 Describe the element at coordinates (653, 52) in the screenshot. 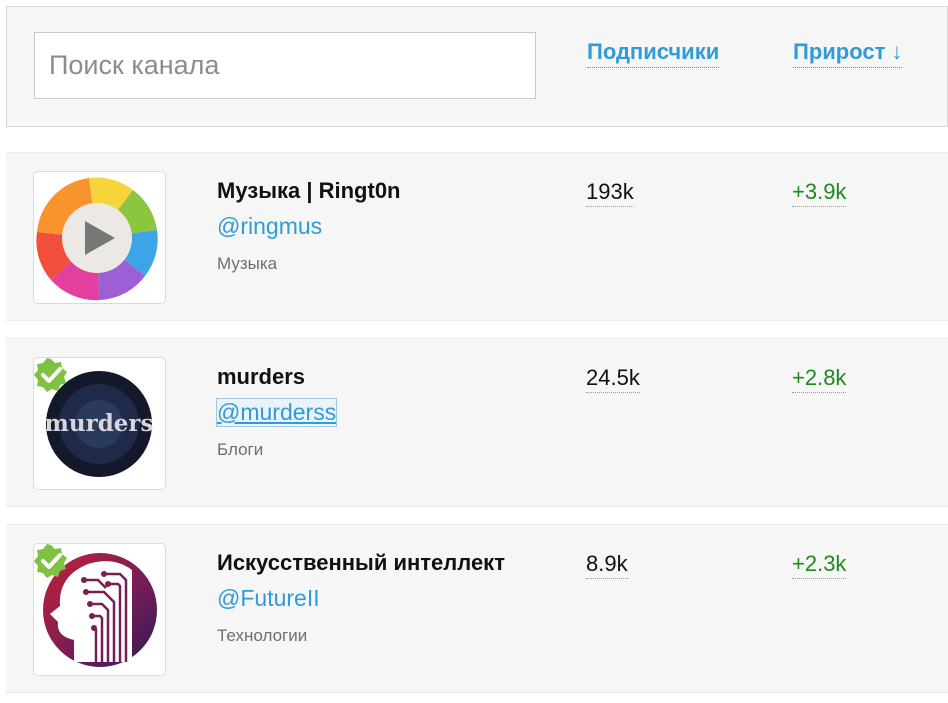

I see `sort-subscribers-link: Подписчики` at that location.